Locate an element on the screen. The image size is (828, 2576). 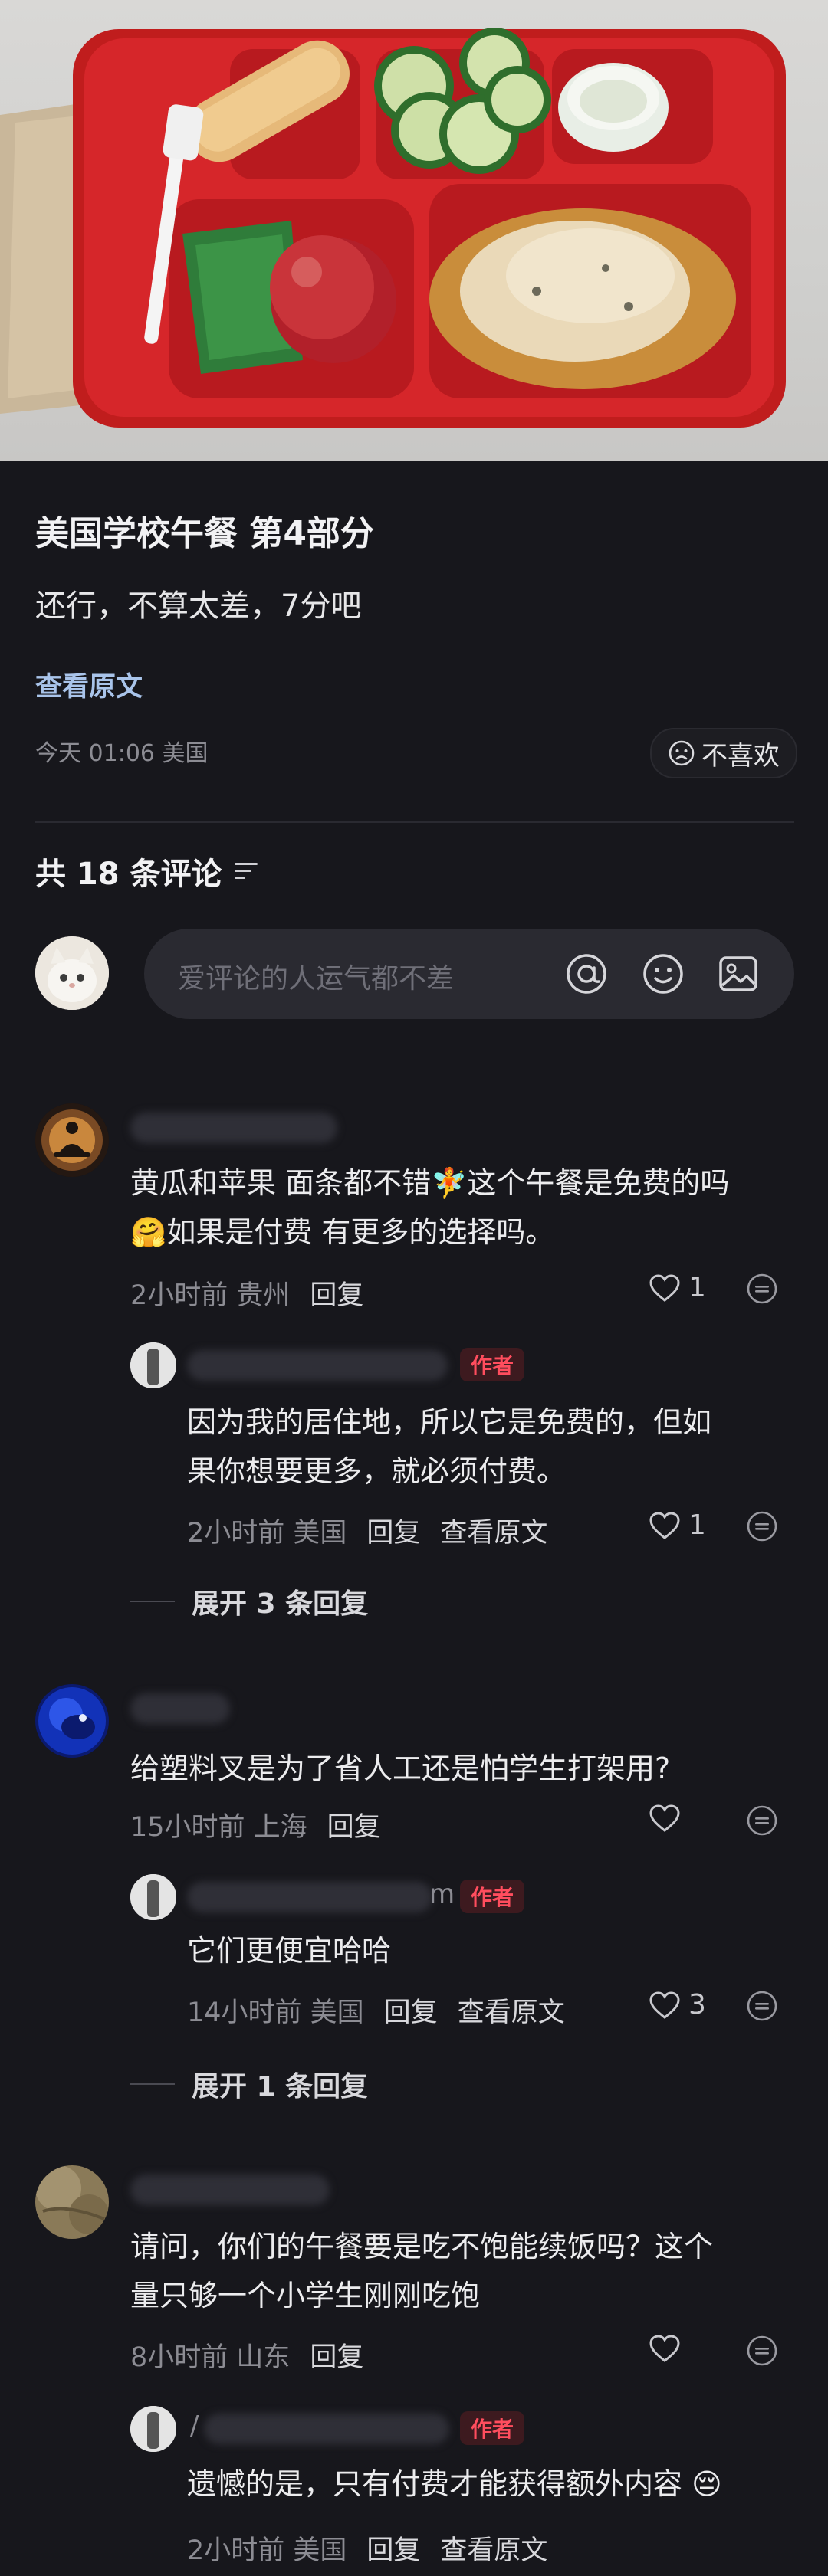
dislike-button: 不喜欢 is located at coordinates (723, 753).